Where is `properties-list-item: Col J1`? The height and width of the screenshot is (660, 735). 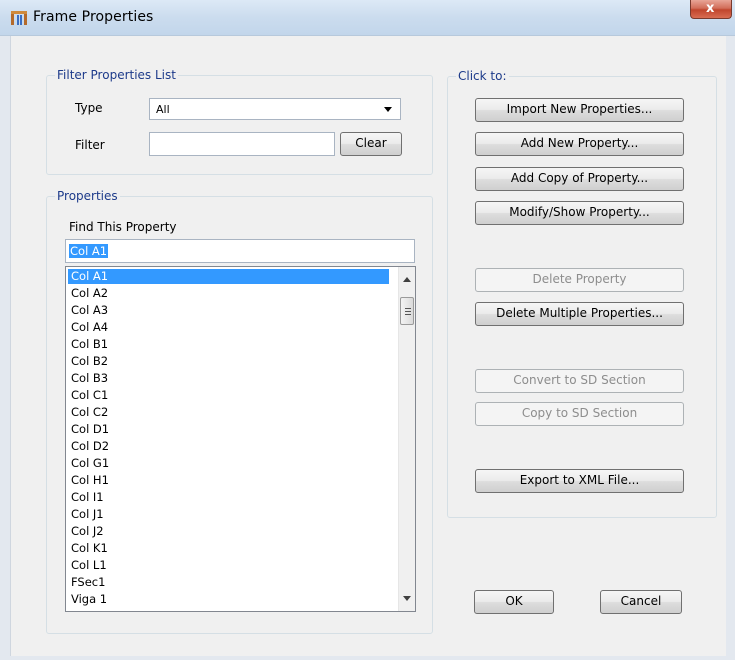
properties-list-item: Col J1 is located at coordinates (228, 514).